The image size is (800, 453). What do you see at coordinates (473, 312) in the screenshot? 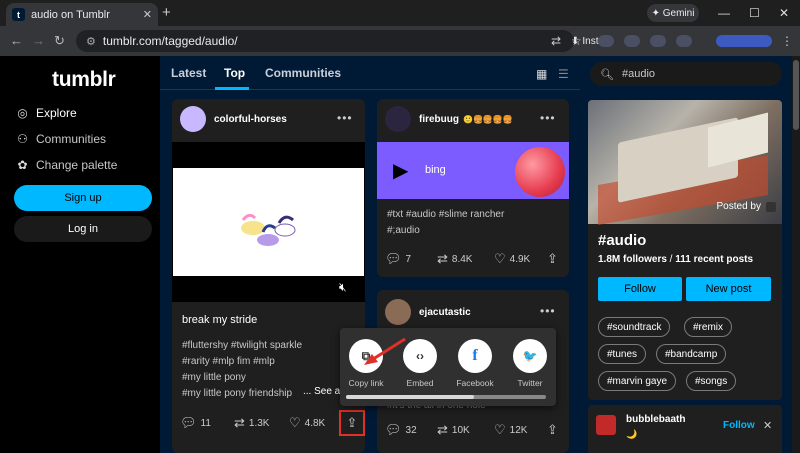
I see `post-header: ejacutastic •••` at bounding box center [473, 312].